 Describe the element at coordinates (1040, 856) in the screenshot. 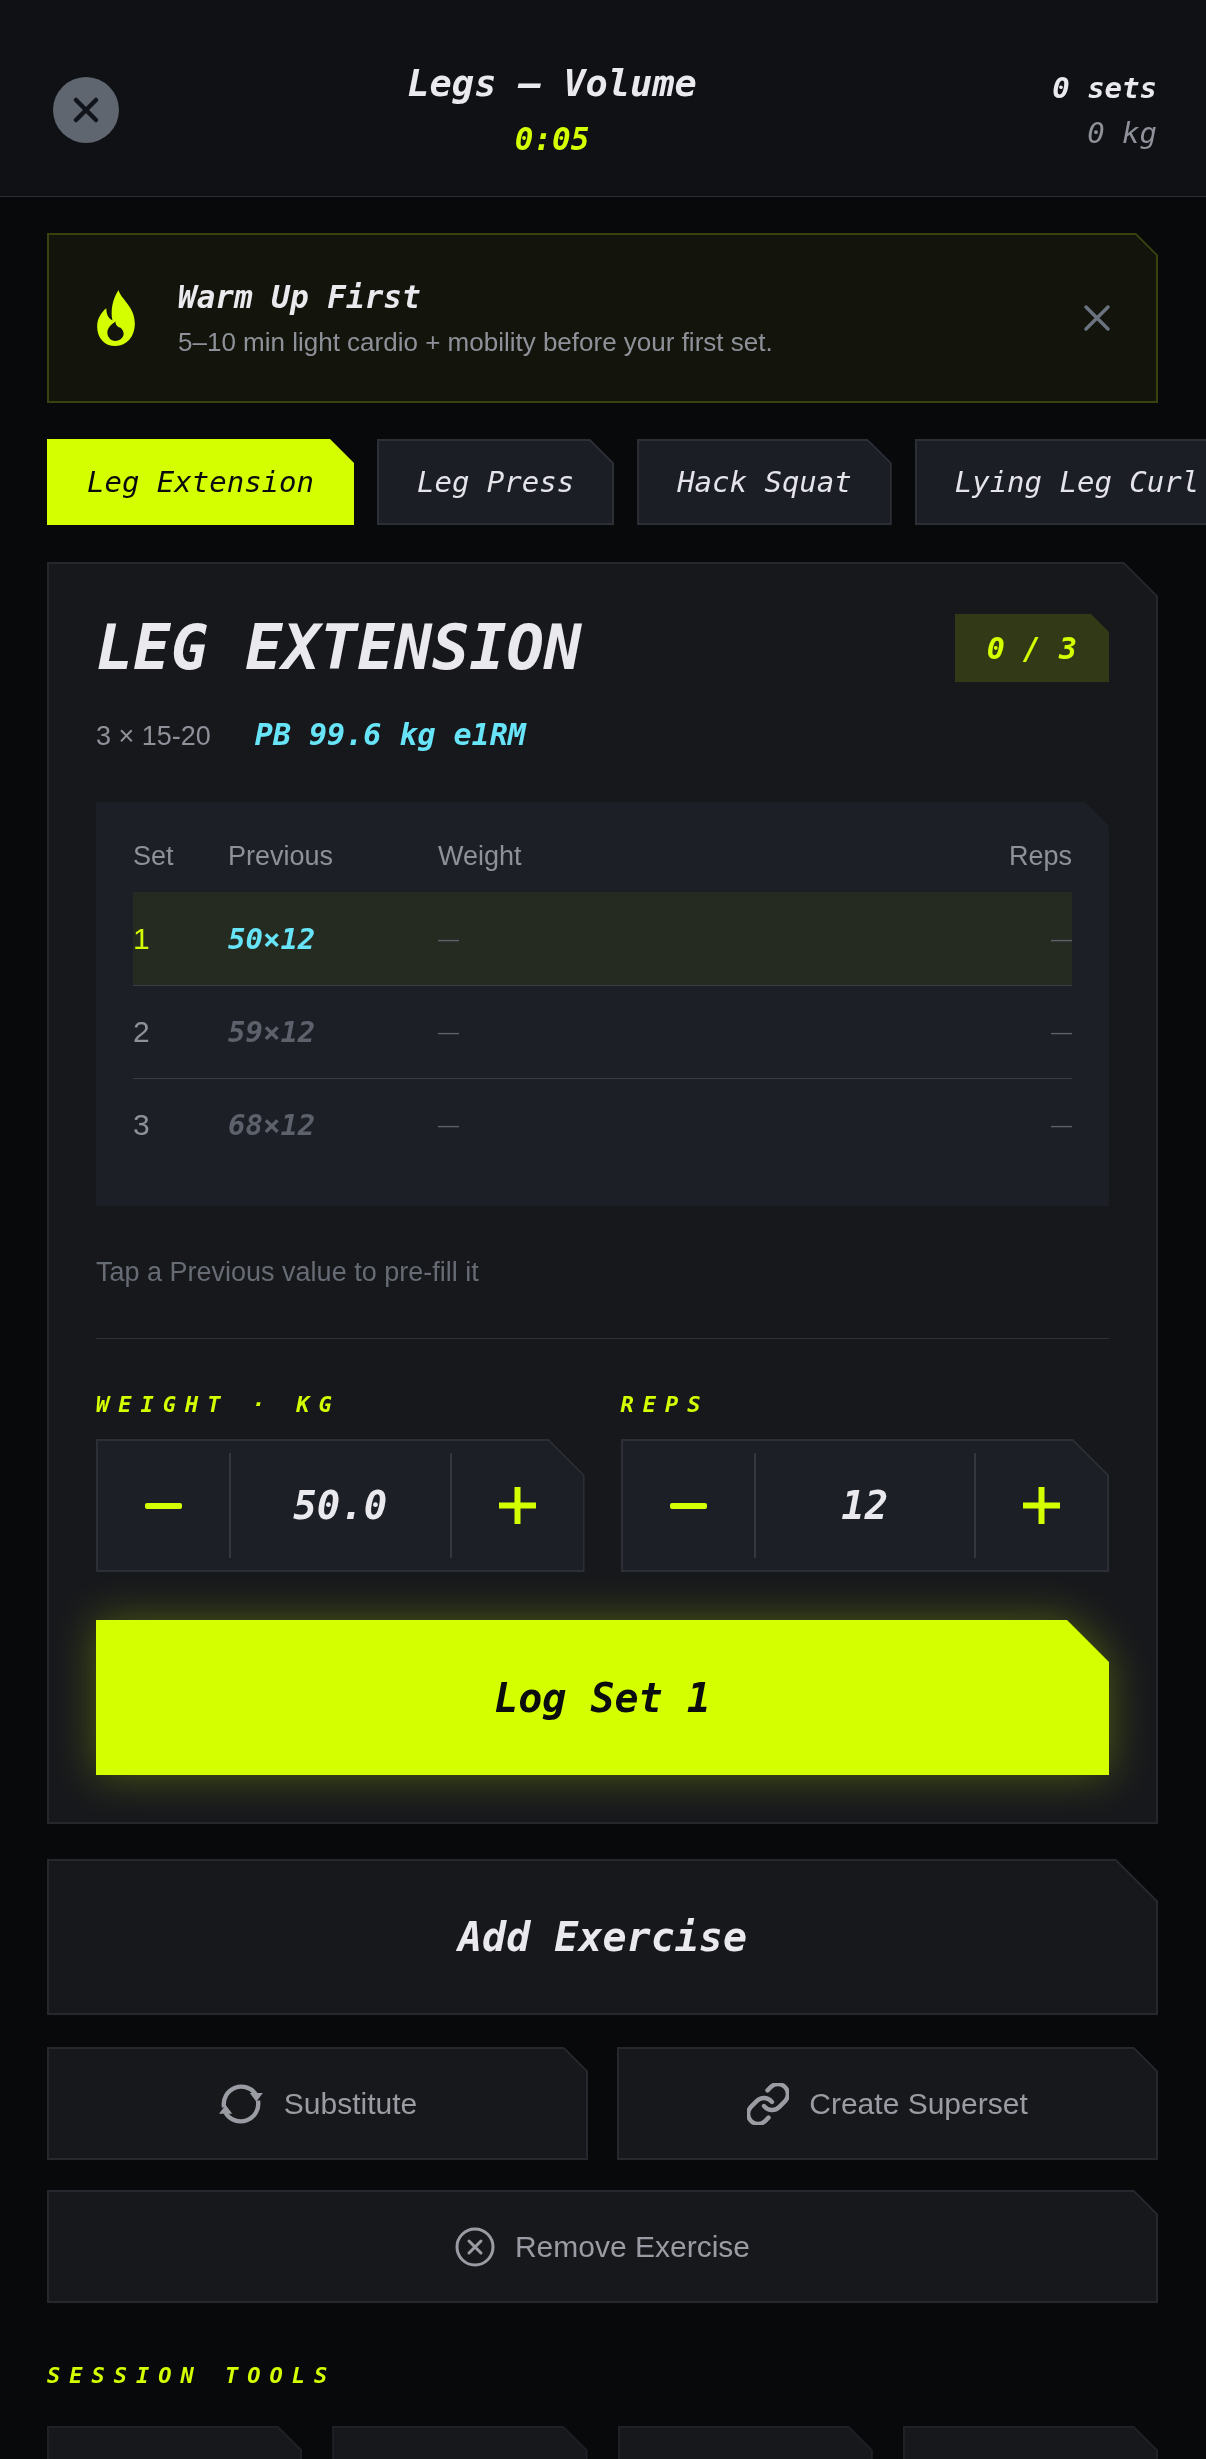

I see `column-header: Reps` at that location.